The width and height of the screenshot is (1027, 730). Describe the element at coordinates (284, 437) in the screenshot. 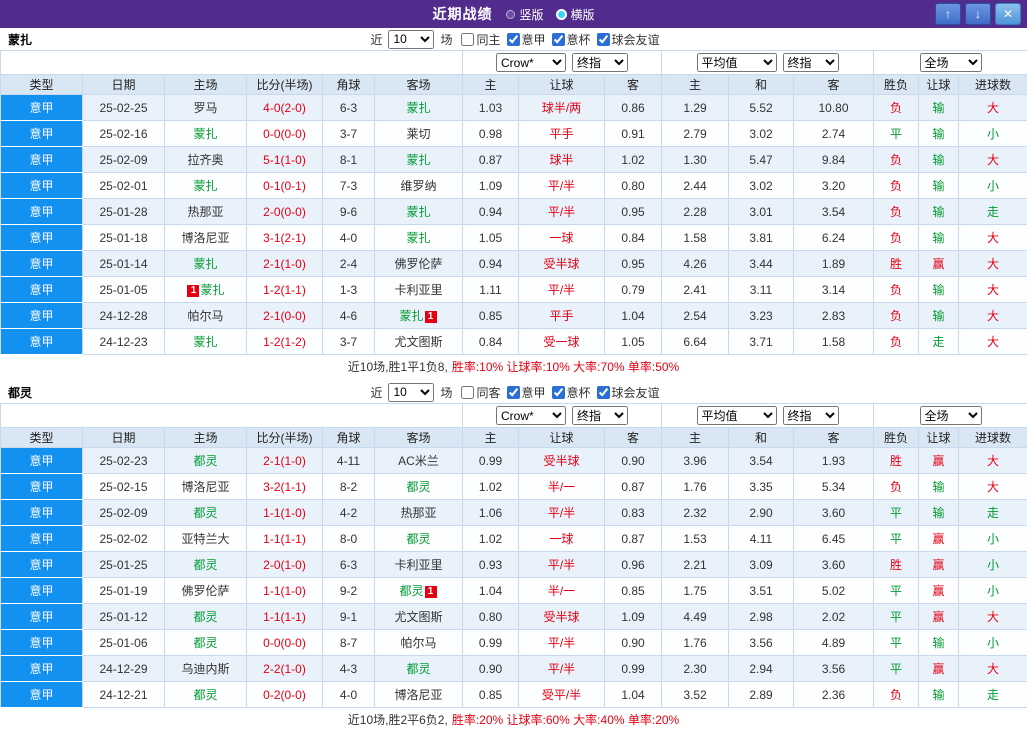

I see `column-header: 比分(半场)` at that location.